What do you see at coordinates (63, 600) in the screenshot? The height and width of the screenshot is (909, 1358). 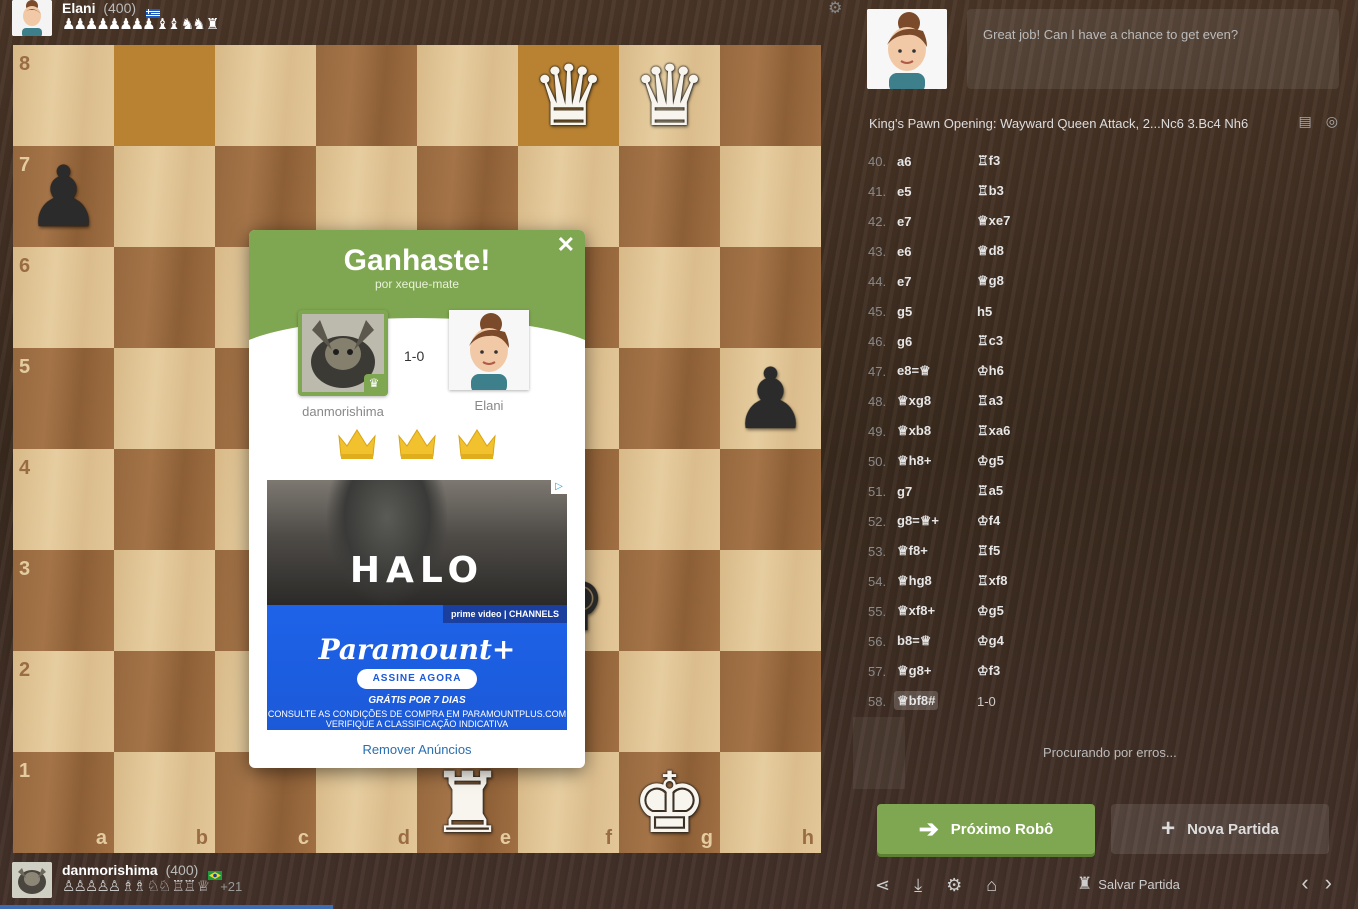 I see `square-a3: 3` at bounding box center [63, 600].